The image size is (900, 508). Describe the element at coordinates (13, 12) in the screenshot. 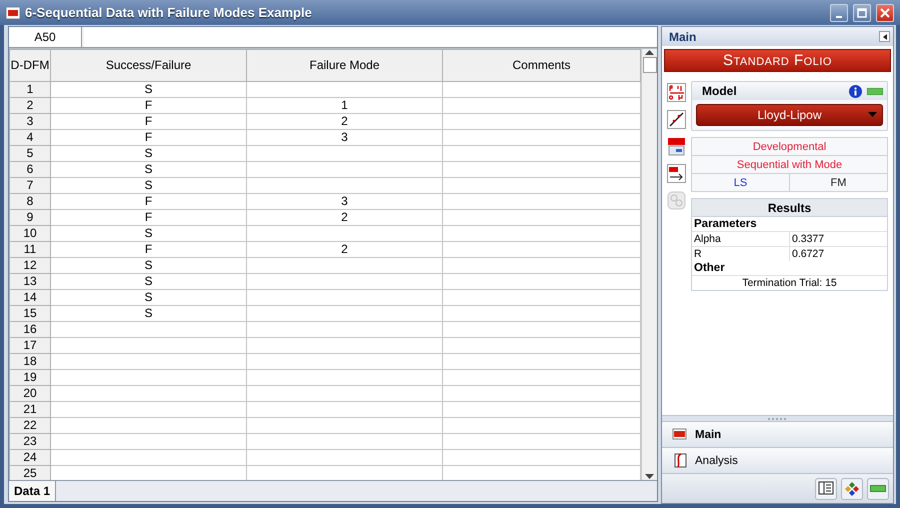

I see `app-icon` at that location.